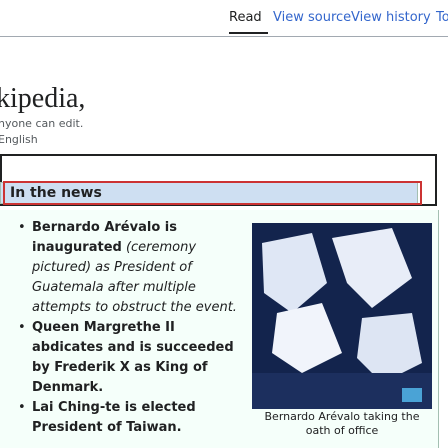  What do you see at coordinates (442, 18) in the screenshot?
I see `tools-menu: Tools` at bounding box center [442, 18].